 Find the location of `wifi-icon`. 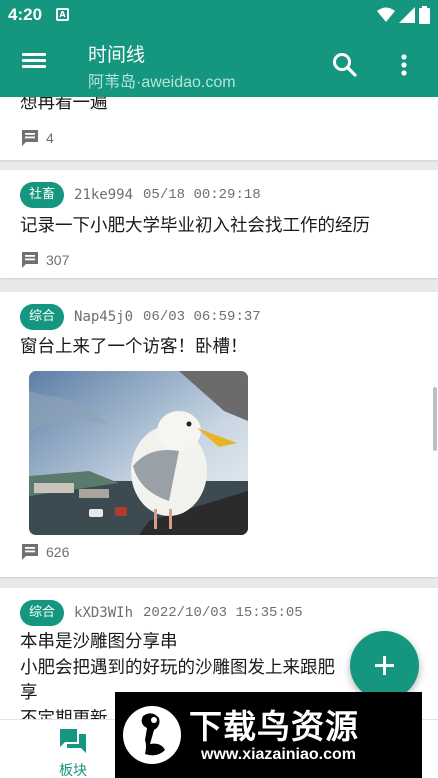

wifi-icon is located at coordinates (386, 14).